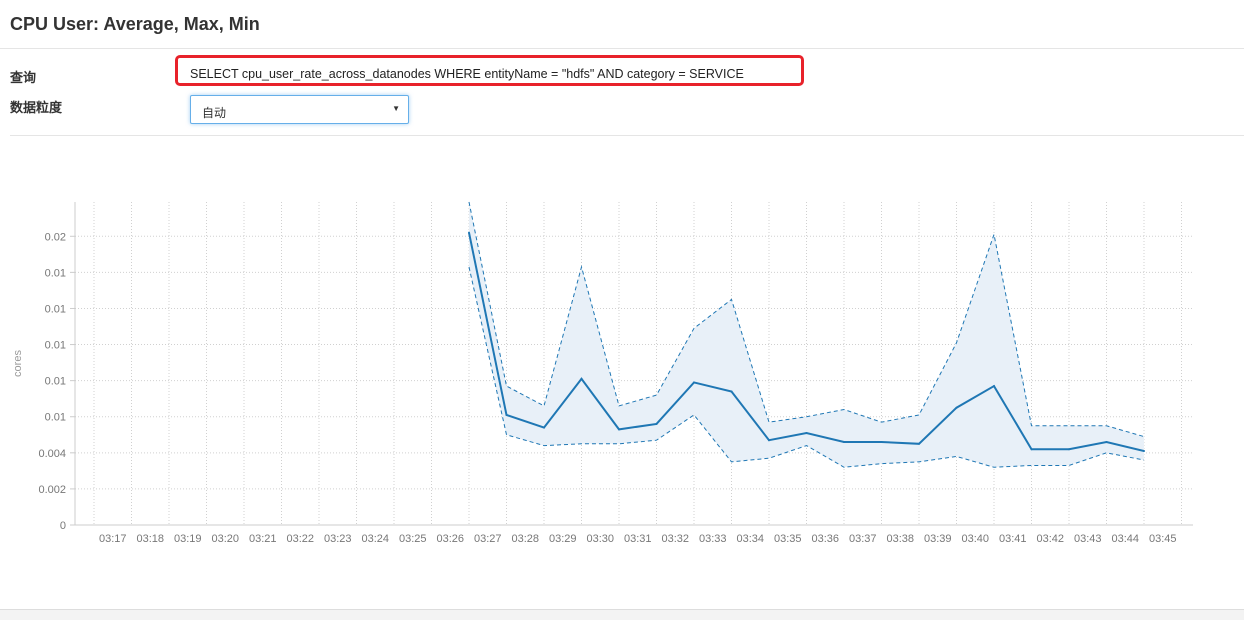 The image size is (1244, 620). I want to click on x-tick-label: 03:19, so click(188, 539).